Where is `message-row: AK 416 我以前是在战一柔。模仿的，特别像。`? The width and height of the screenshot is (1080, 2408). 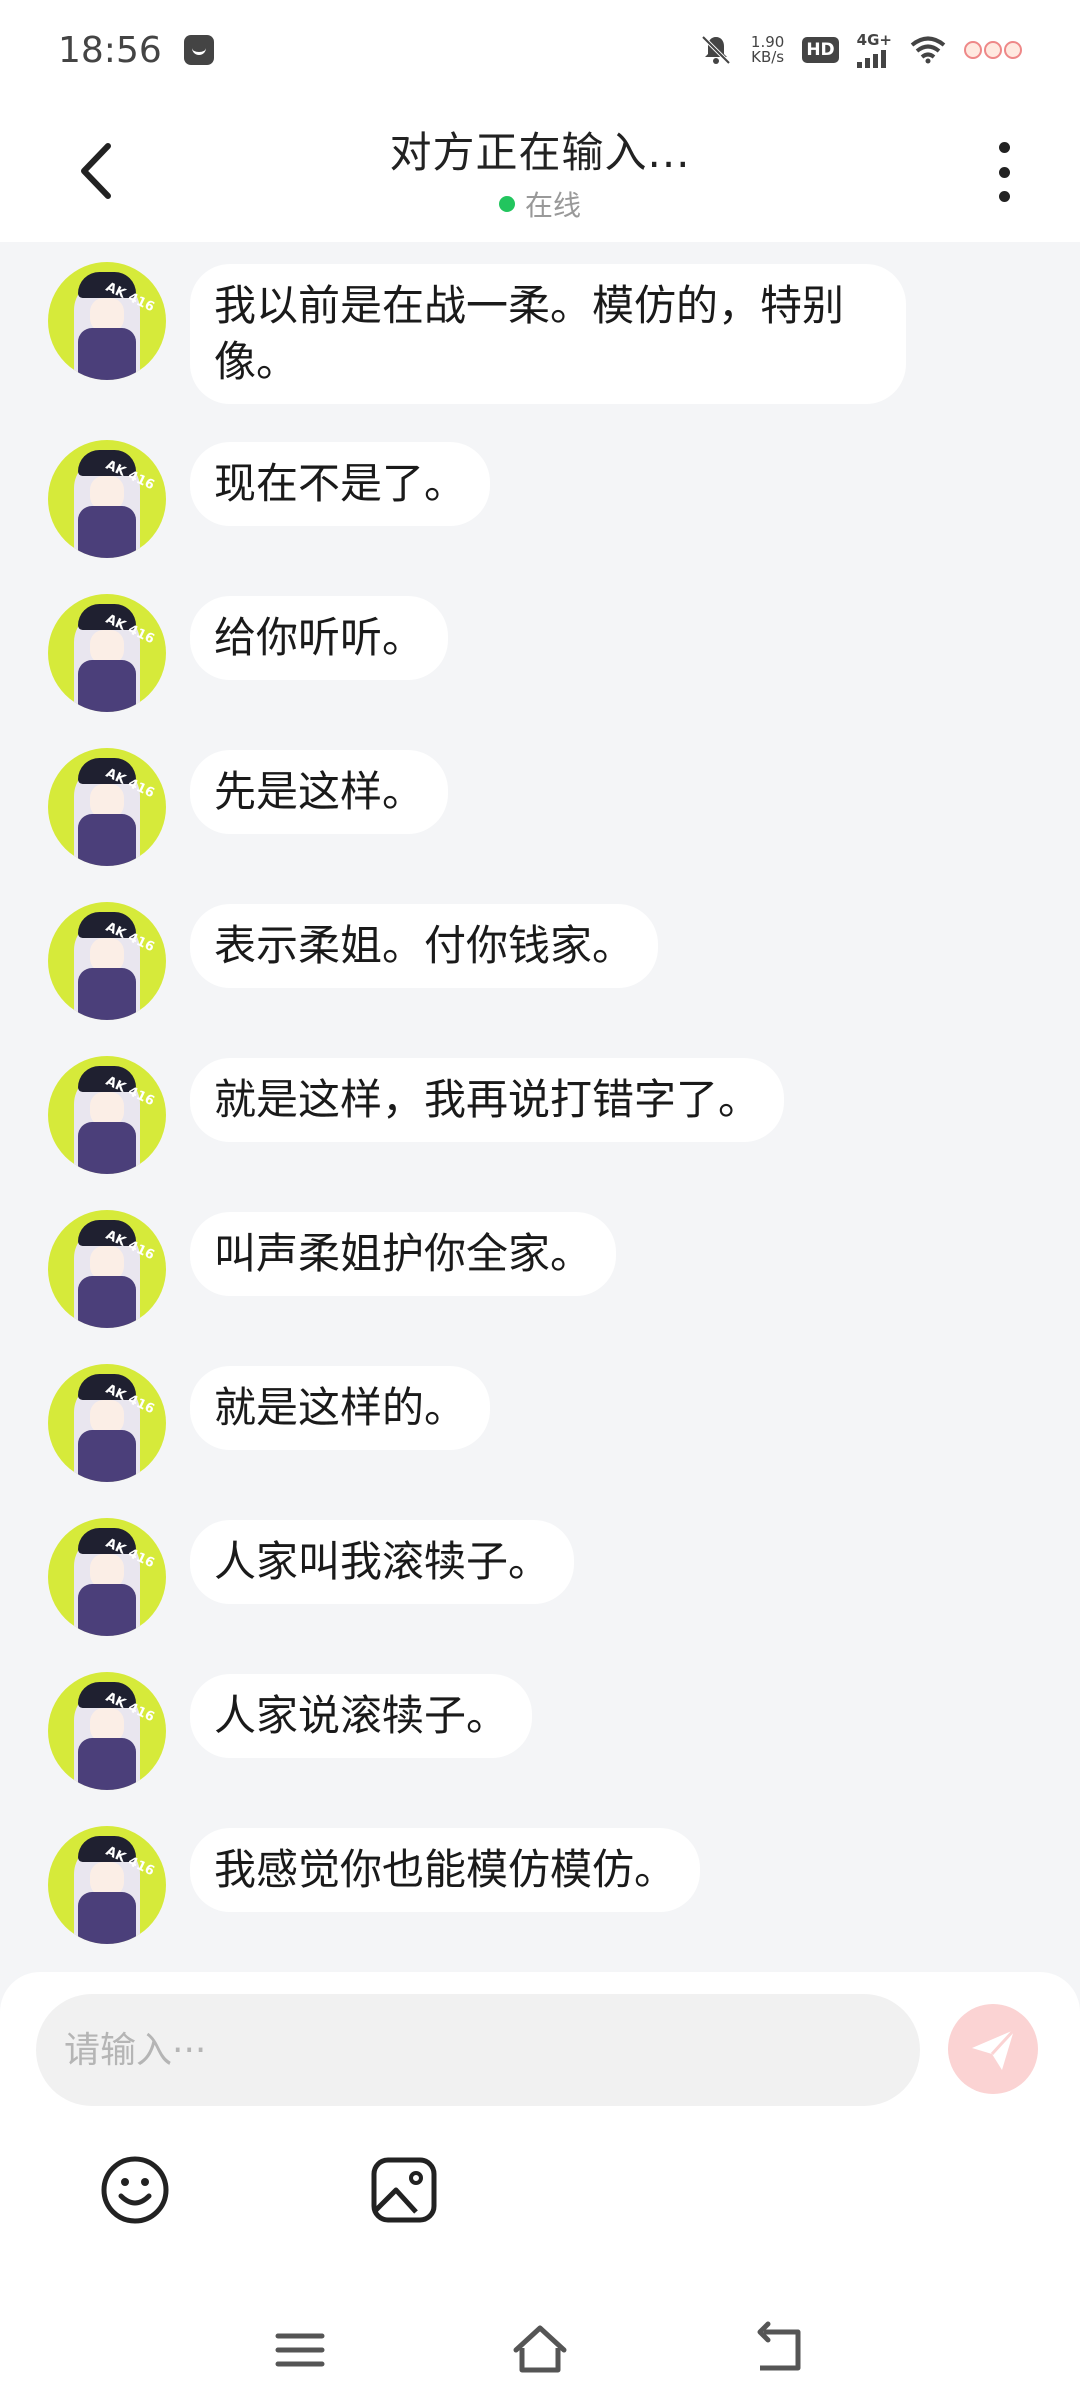 message-row: AK 416 我以前是在战一柔。模仿的，特别像。 is located at coordinates (564, 333).